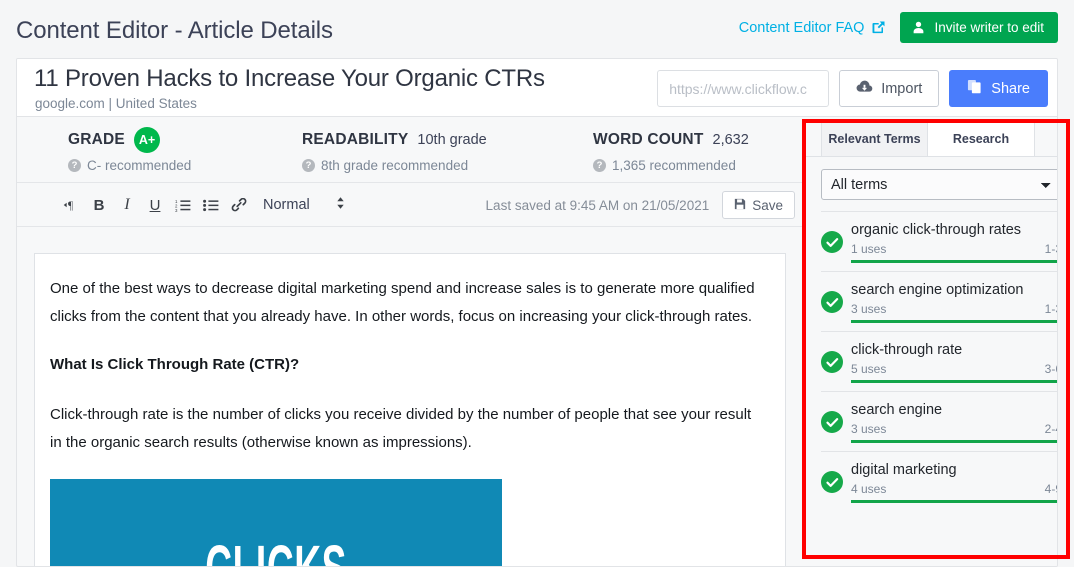  What do you see at coordinates (730, 140) in the screenshot?
I see `stat-word-count-value: 2,632` at bounding box center [730, 140].